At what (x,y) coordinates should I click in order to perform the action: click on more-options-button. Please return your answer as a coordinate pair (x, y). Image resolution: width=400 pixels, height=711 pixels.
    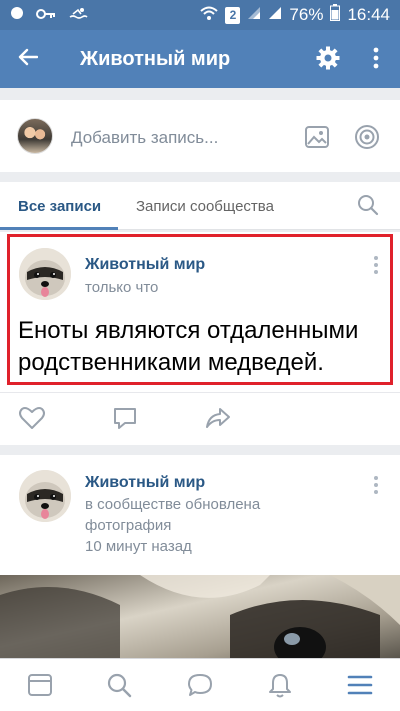
    Looking at the image, I should click on (376, 60).